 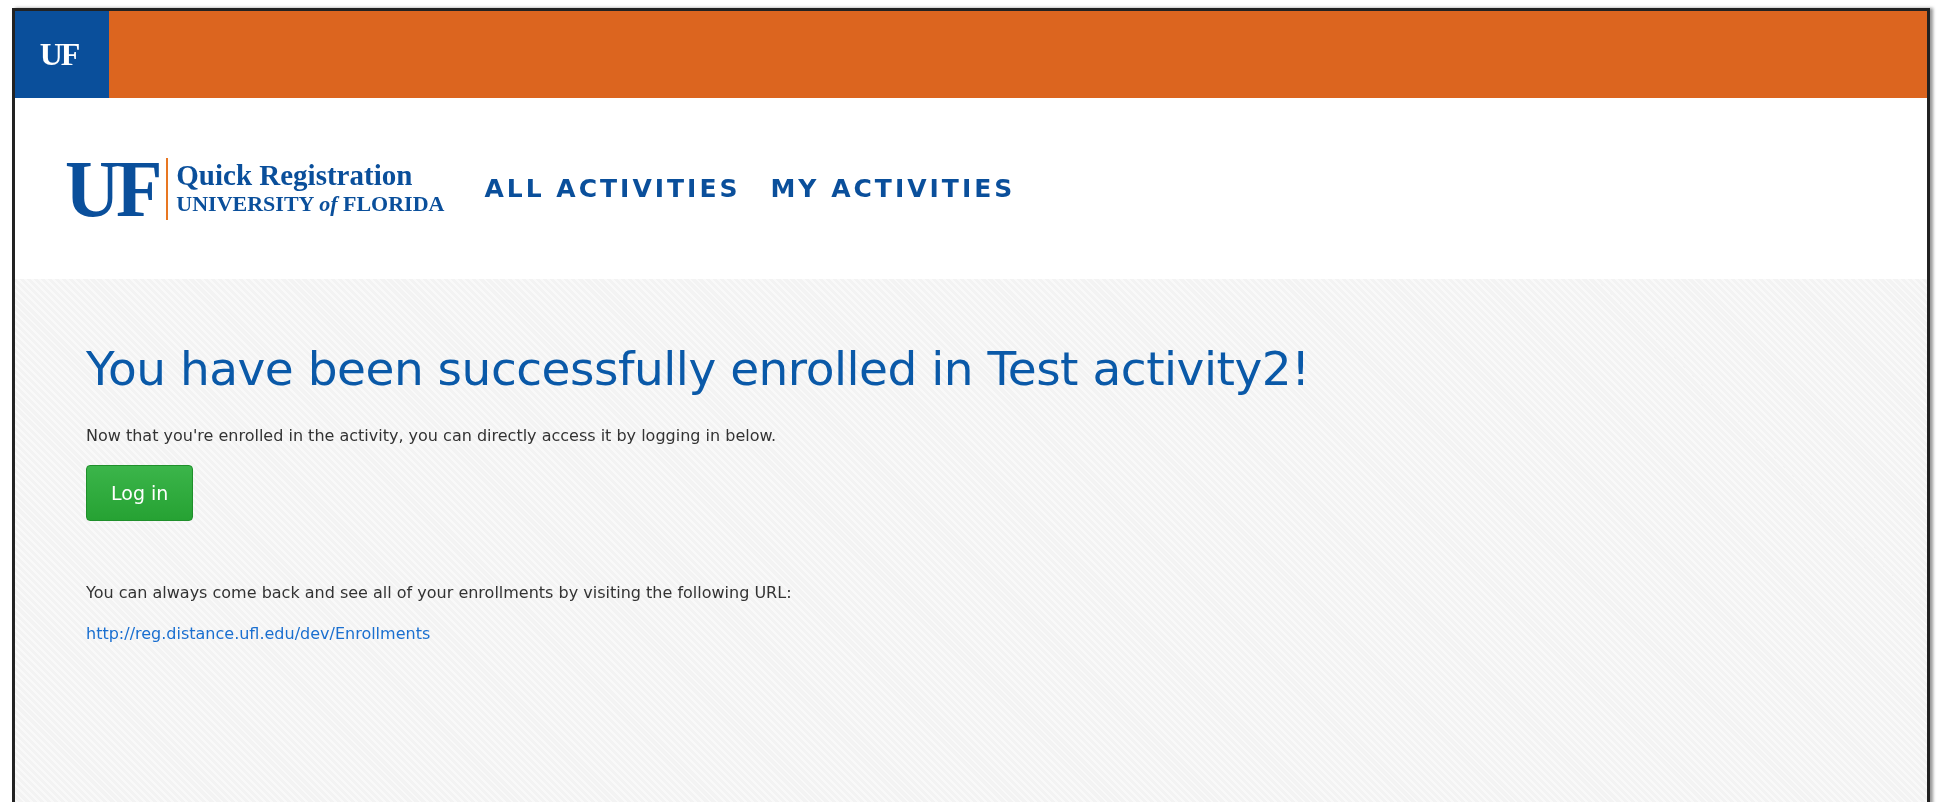 What do you see at coordinates (258, 633) in the screenshot?
I see `enrollments-link: http://reg.distance.ufl.edu/dev/Enrollments` at bounding box center [258, 633].